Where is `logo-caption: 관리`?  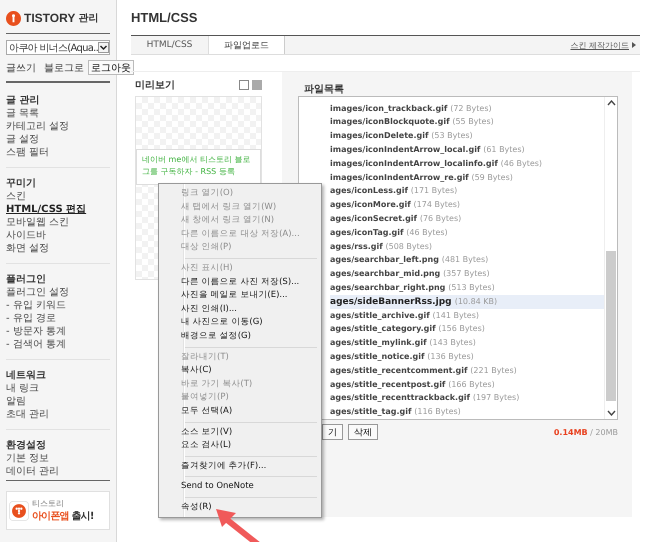 logo-caption: 관리 is located at coordinates (88, 18).